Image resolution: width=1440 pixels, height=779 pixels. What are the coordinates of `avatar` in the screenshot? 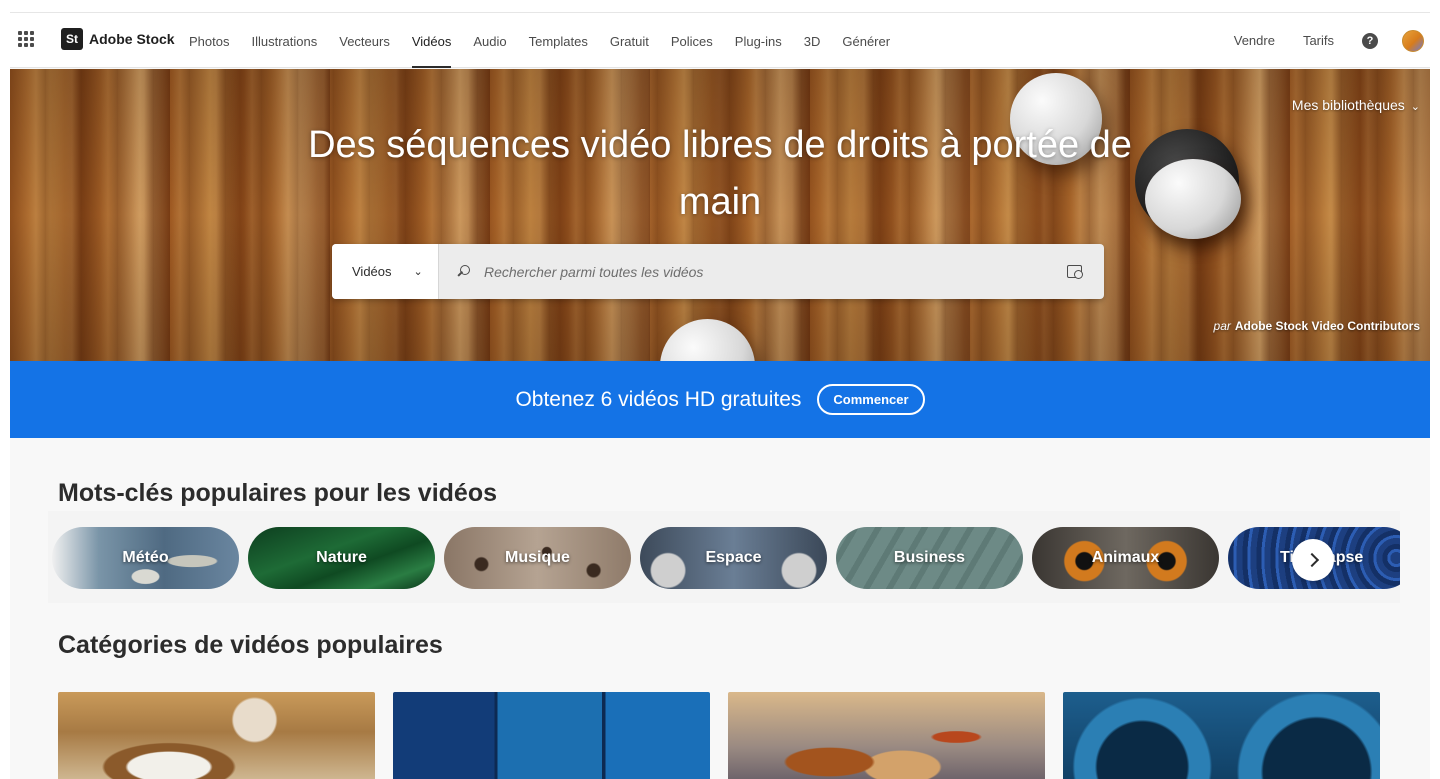 It's located at (1413, 40).